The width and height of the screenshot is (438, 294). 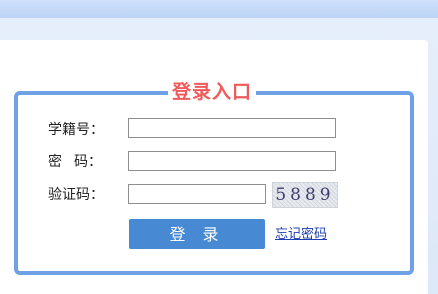 I want to click on password-label-part2: 码：, so click(x=88, y=162).